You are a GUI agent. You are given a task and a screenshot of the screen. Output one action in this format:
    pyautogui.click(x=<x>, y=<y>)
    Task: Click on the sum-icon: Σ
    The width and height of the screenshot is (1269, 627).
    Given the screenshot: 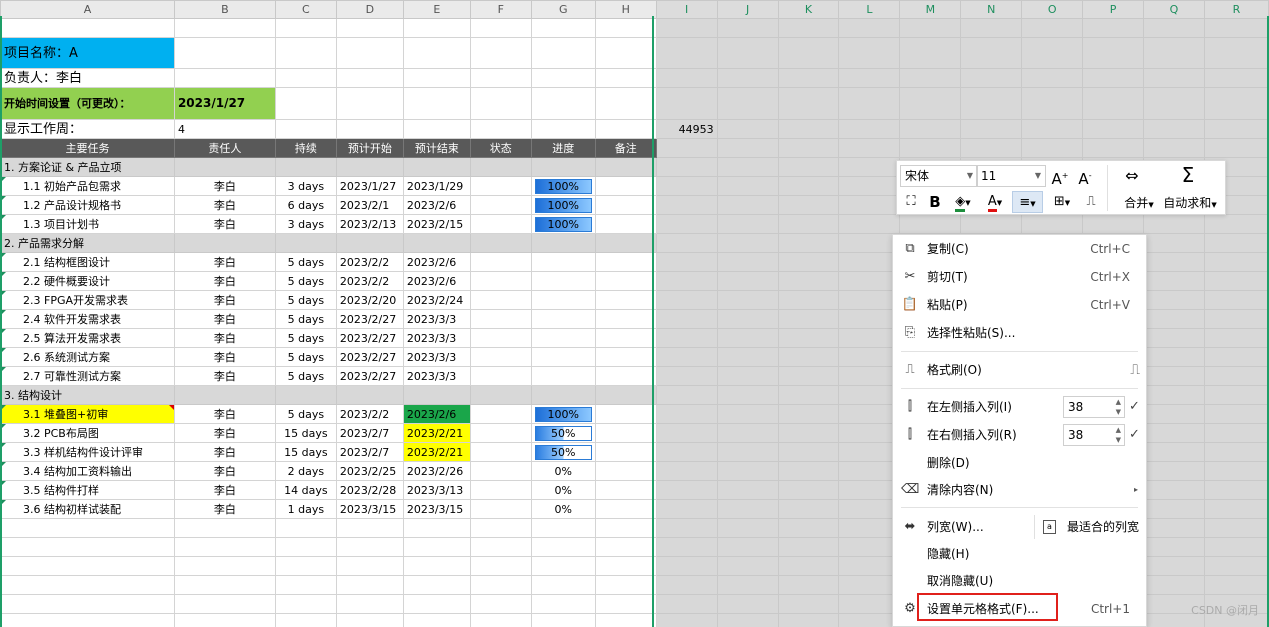 What is the action you would take?
    pyautogui.click(x=1188, y=175)
    